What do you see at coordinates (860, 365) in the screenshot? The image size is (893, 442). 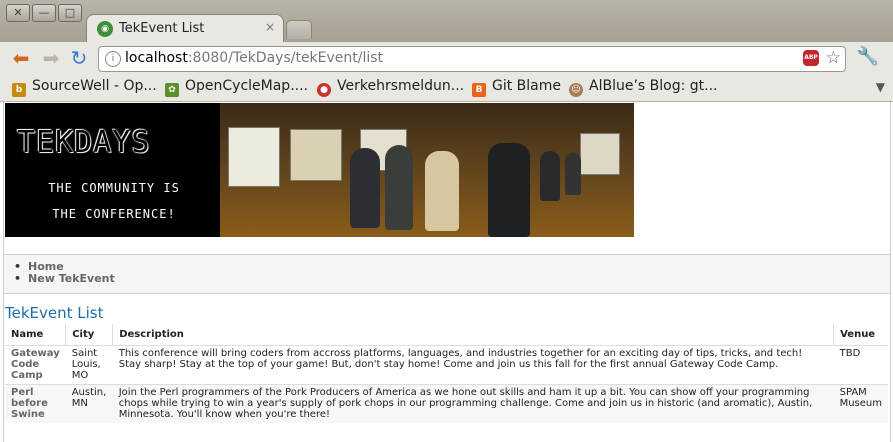 I see `event-venue: TBD` at bounding box center [860, 365].